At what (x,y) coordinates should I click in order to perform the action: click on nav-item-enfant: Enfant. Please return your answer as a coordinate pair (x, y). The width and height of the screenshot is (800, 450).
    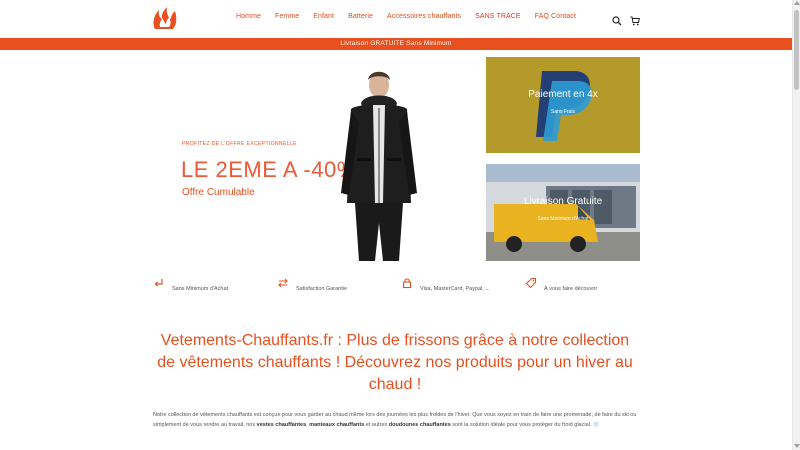
    Looking at the image, I should click on (323, 16).